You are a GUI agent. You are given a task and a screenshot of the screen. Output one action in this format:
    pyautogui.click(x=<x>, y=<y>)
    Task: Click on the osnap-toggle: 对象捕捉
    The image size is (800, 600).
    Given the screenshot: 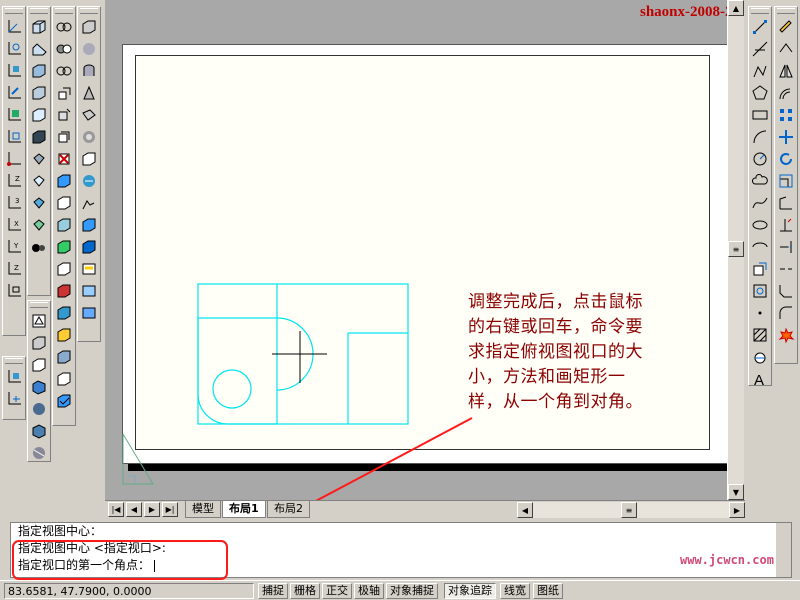 What is the action you would take?
    pyautogui.click(x=412, y=591)
    